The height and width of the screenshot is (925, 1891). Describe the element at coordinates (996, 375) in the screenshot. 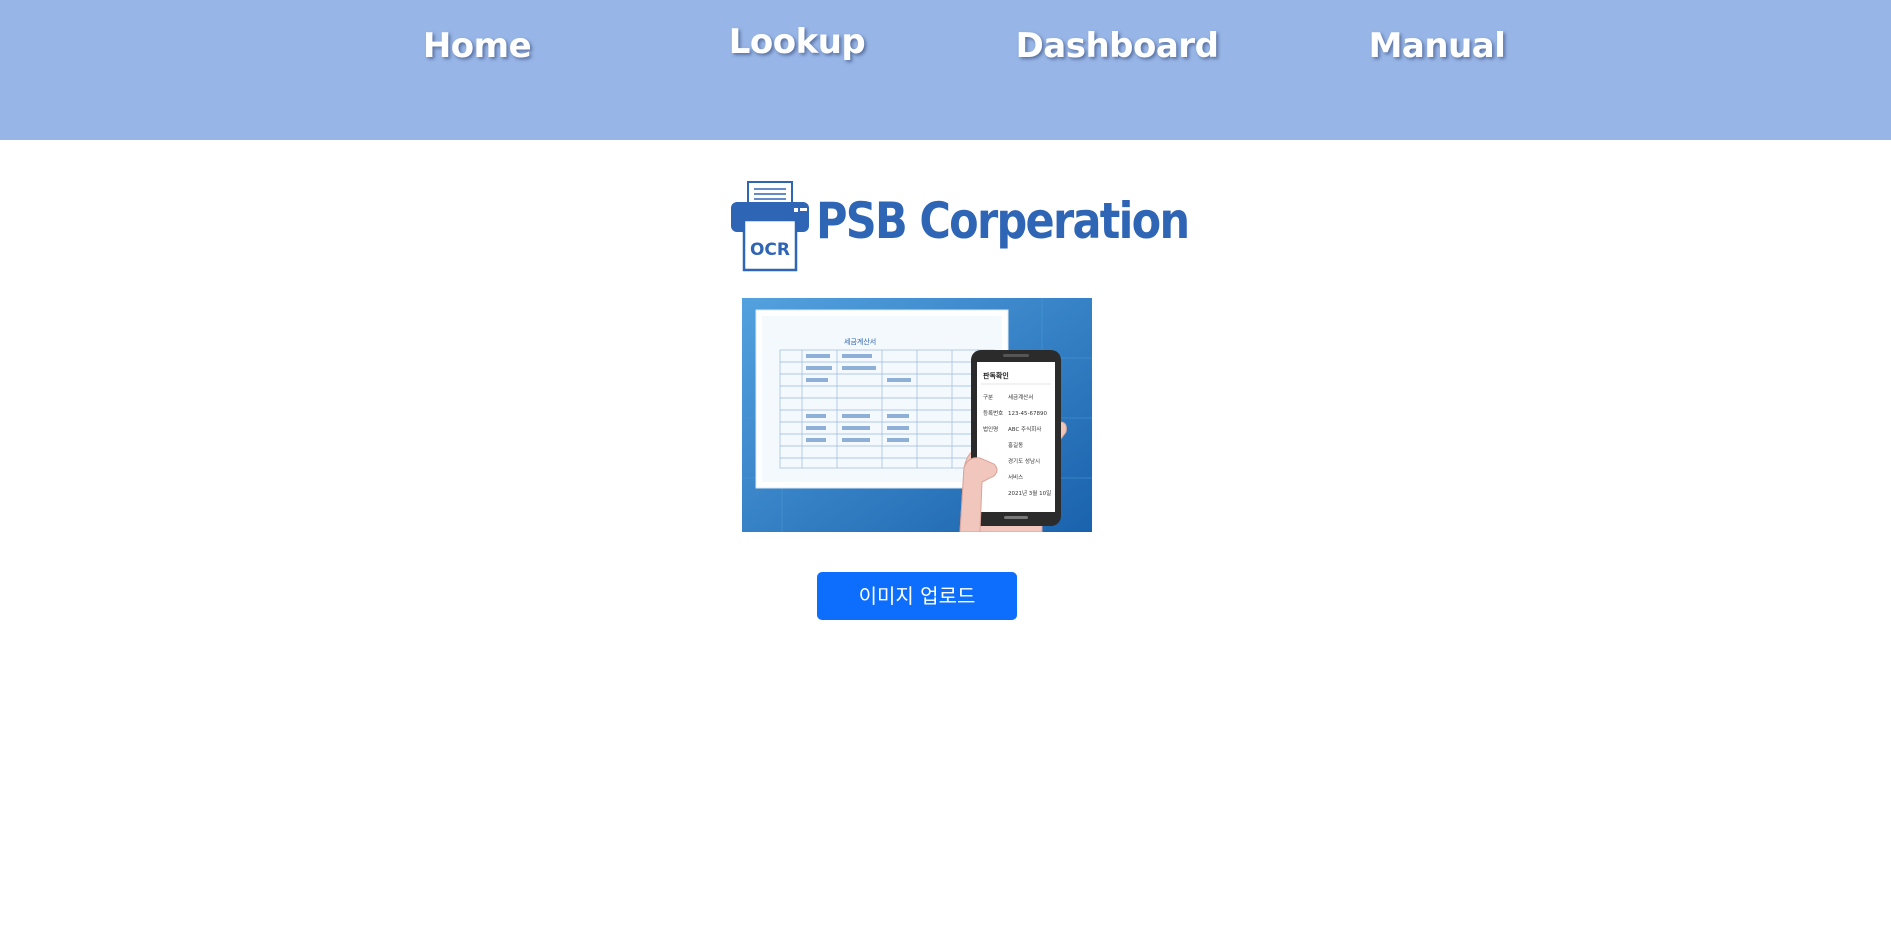

I see `phone-screen-title: 판독확인` at that location.